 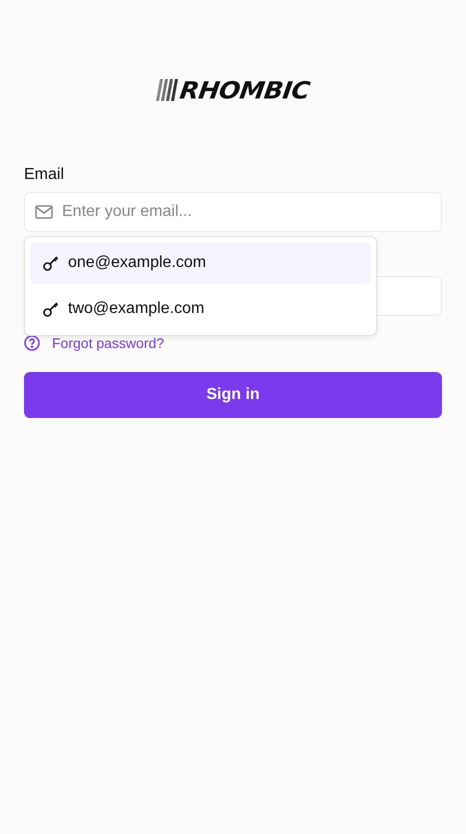 I want to click on forgot-password-link: Forgot password?, so click(x=108, y=343).